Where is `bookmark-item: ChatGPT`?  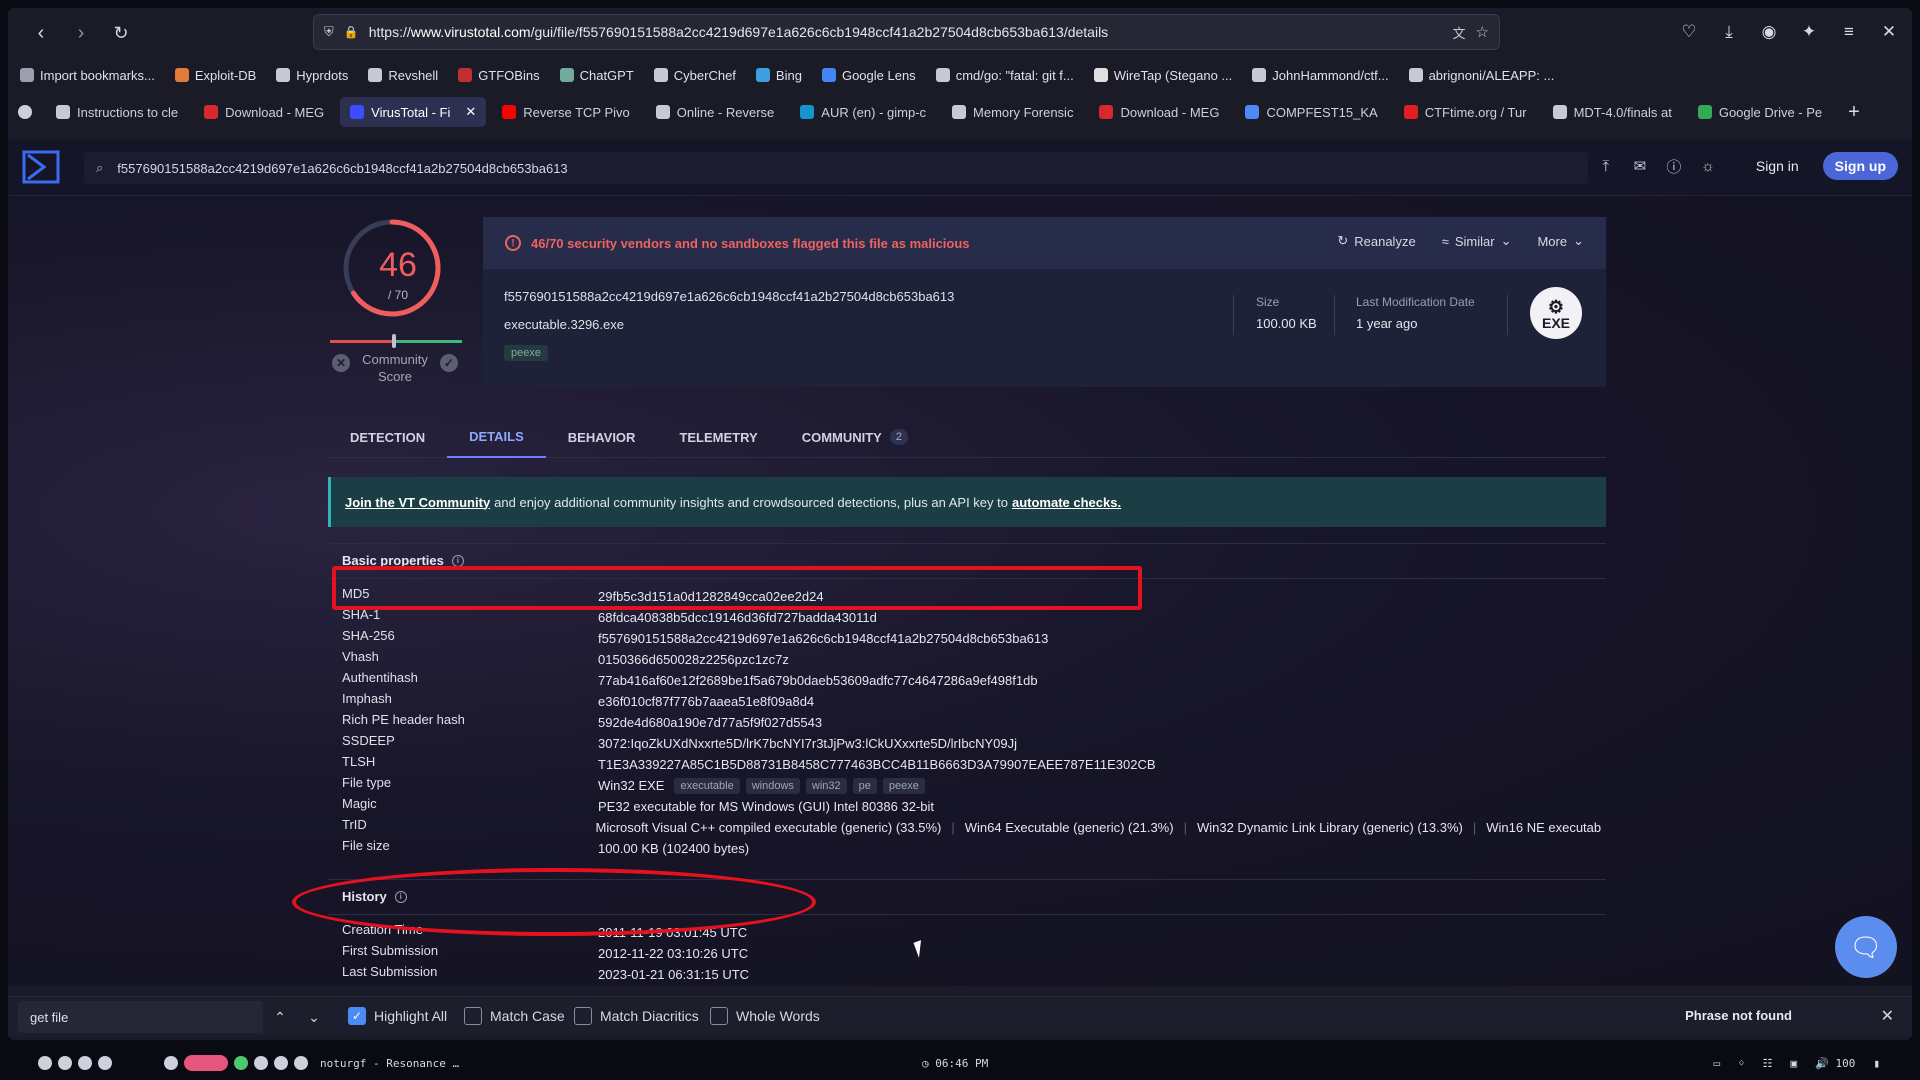 bookmark-item: ChatGPT is located at coordinates (596, 75).